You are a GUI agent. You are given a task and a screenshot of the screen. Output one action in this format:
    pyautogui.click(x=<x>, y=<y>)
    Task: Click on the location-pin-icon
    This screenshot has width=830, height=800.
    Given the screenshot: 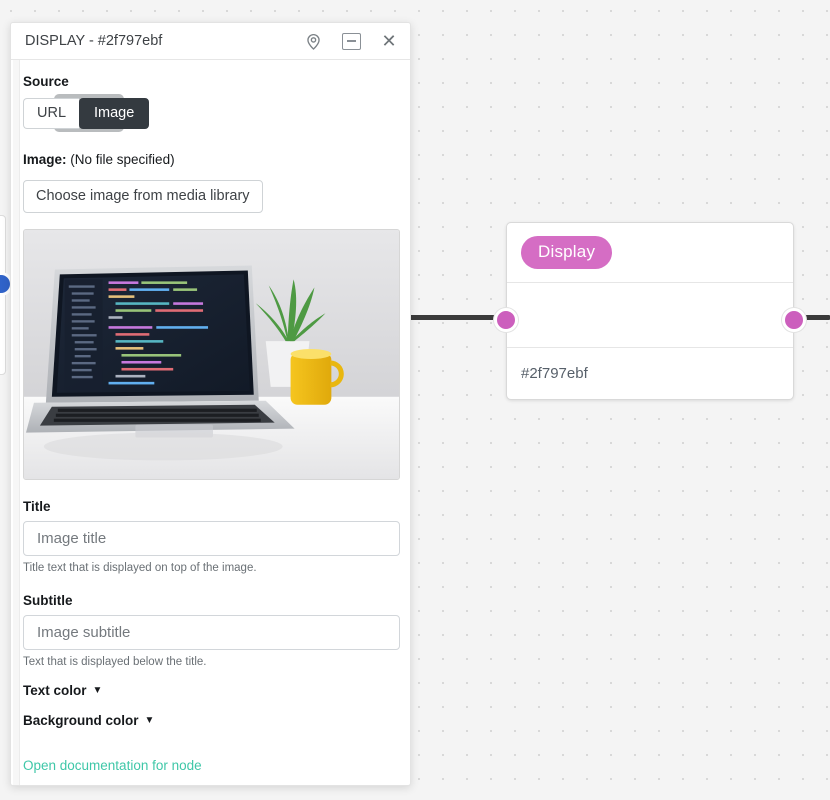 What is the action you would take?
    pyautogui.click(x=313, y=41)
    